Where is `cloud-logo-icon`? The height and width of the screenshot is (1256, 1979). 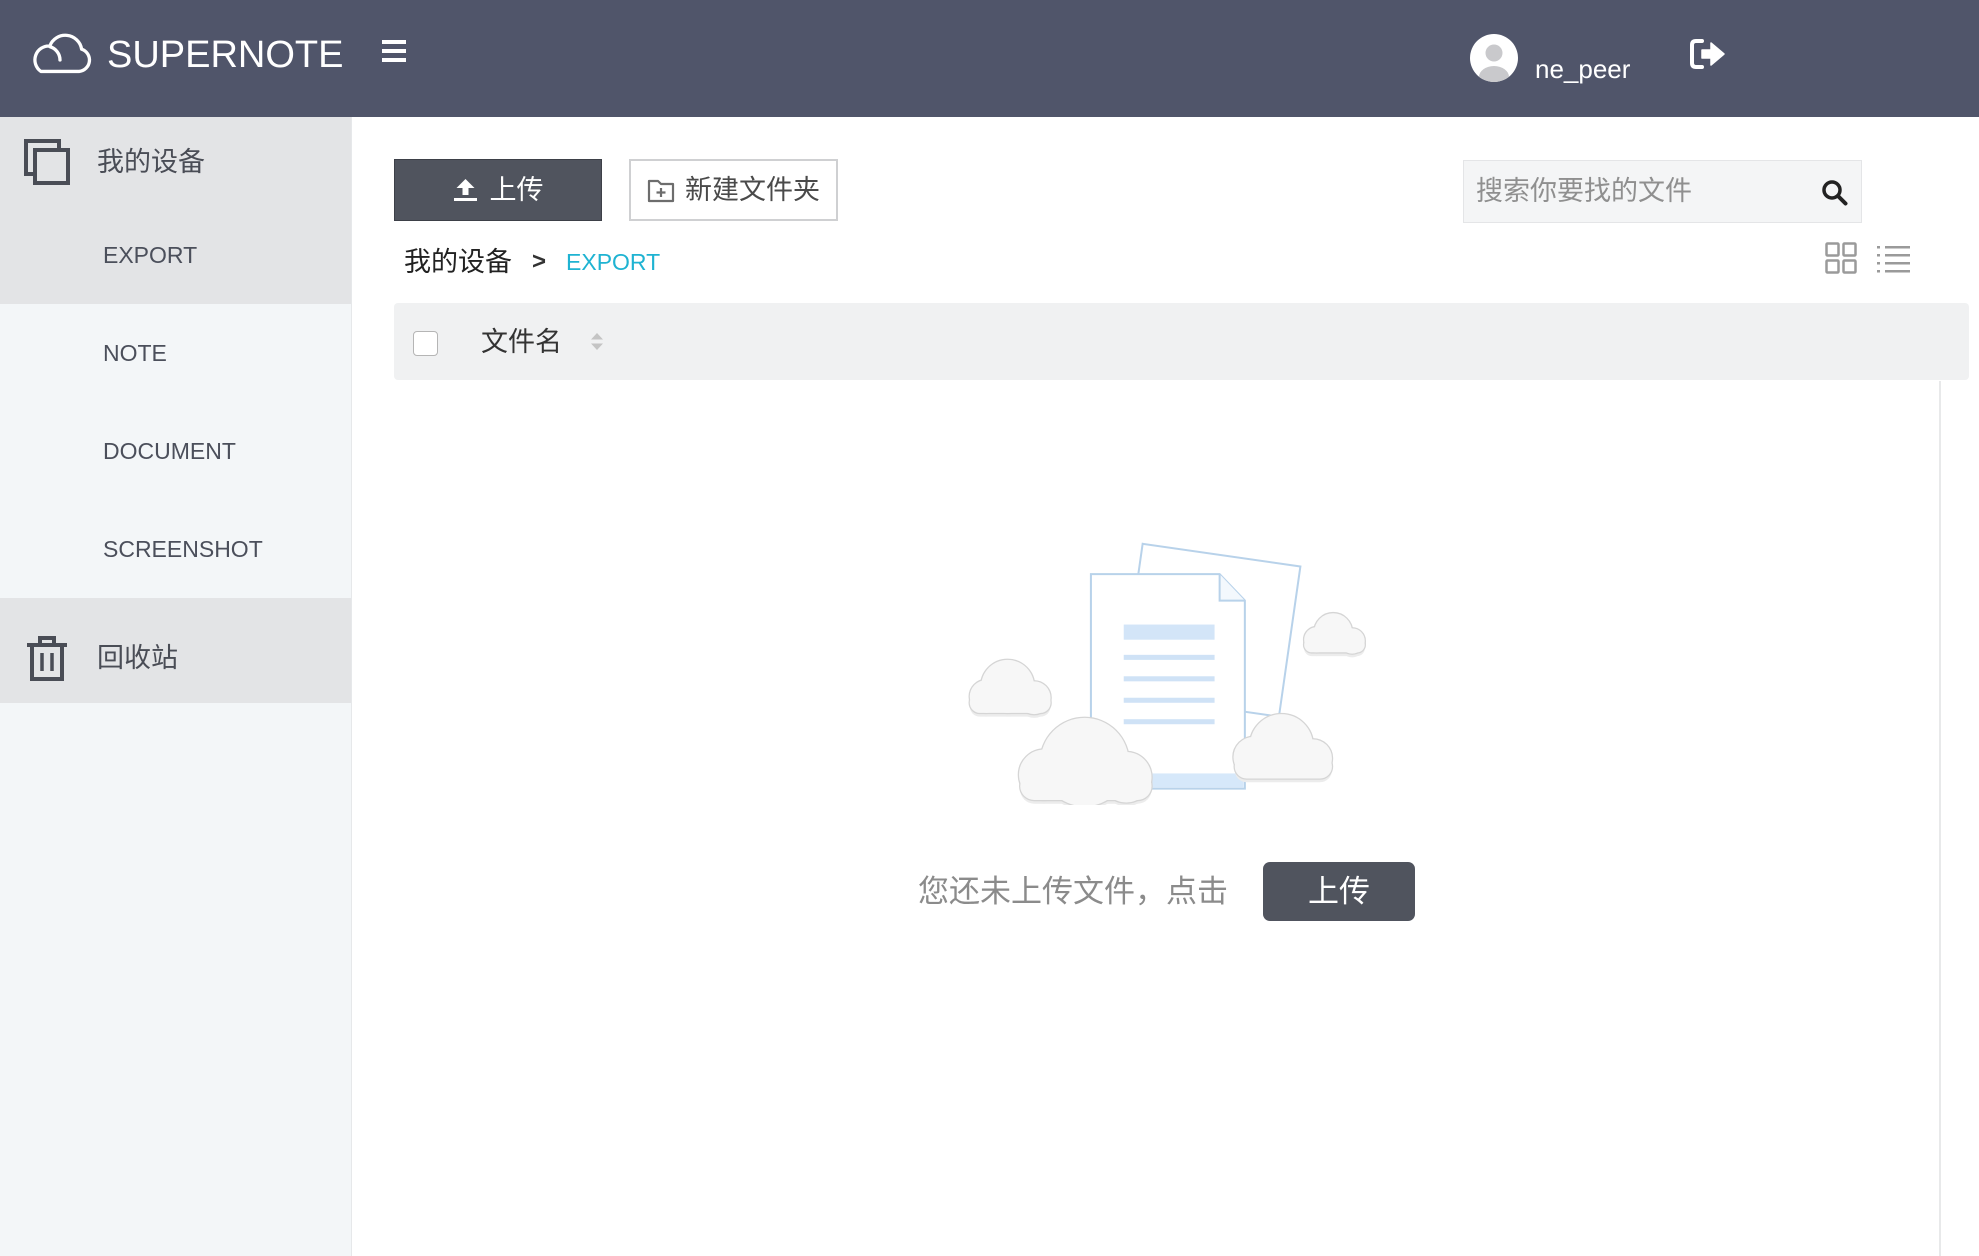 cloud-logo-icon is located at coordinates (62, 53).